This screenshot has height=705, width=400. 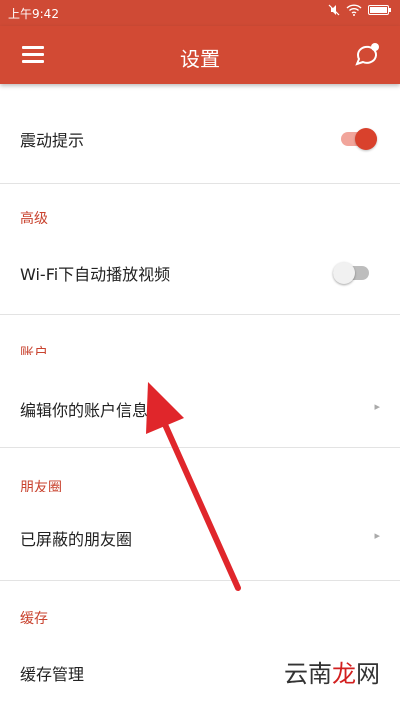 What do you see at coordinates (95, 274) in the screenshot?
I see `wifi-autoplay-label: Wi-Fi下自动播放视频` at bounding box center [95, 274].